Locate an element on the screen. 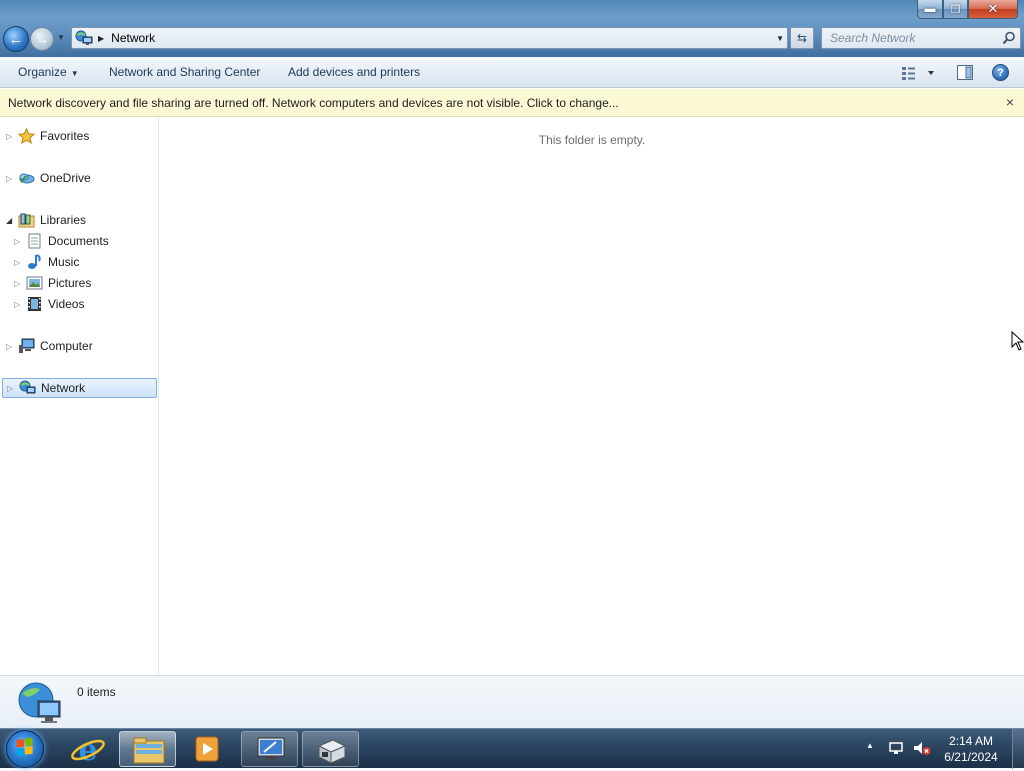  taskbar-remote-desktop is located at coordinates (269, 749).